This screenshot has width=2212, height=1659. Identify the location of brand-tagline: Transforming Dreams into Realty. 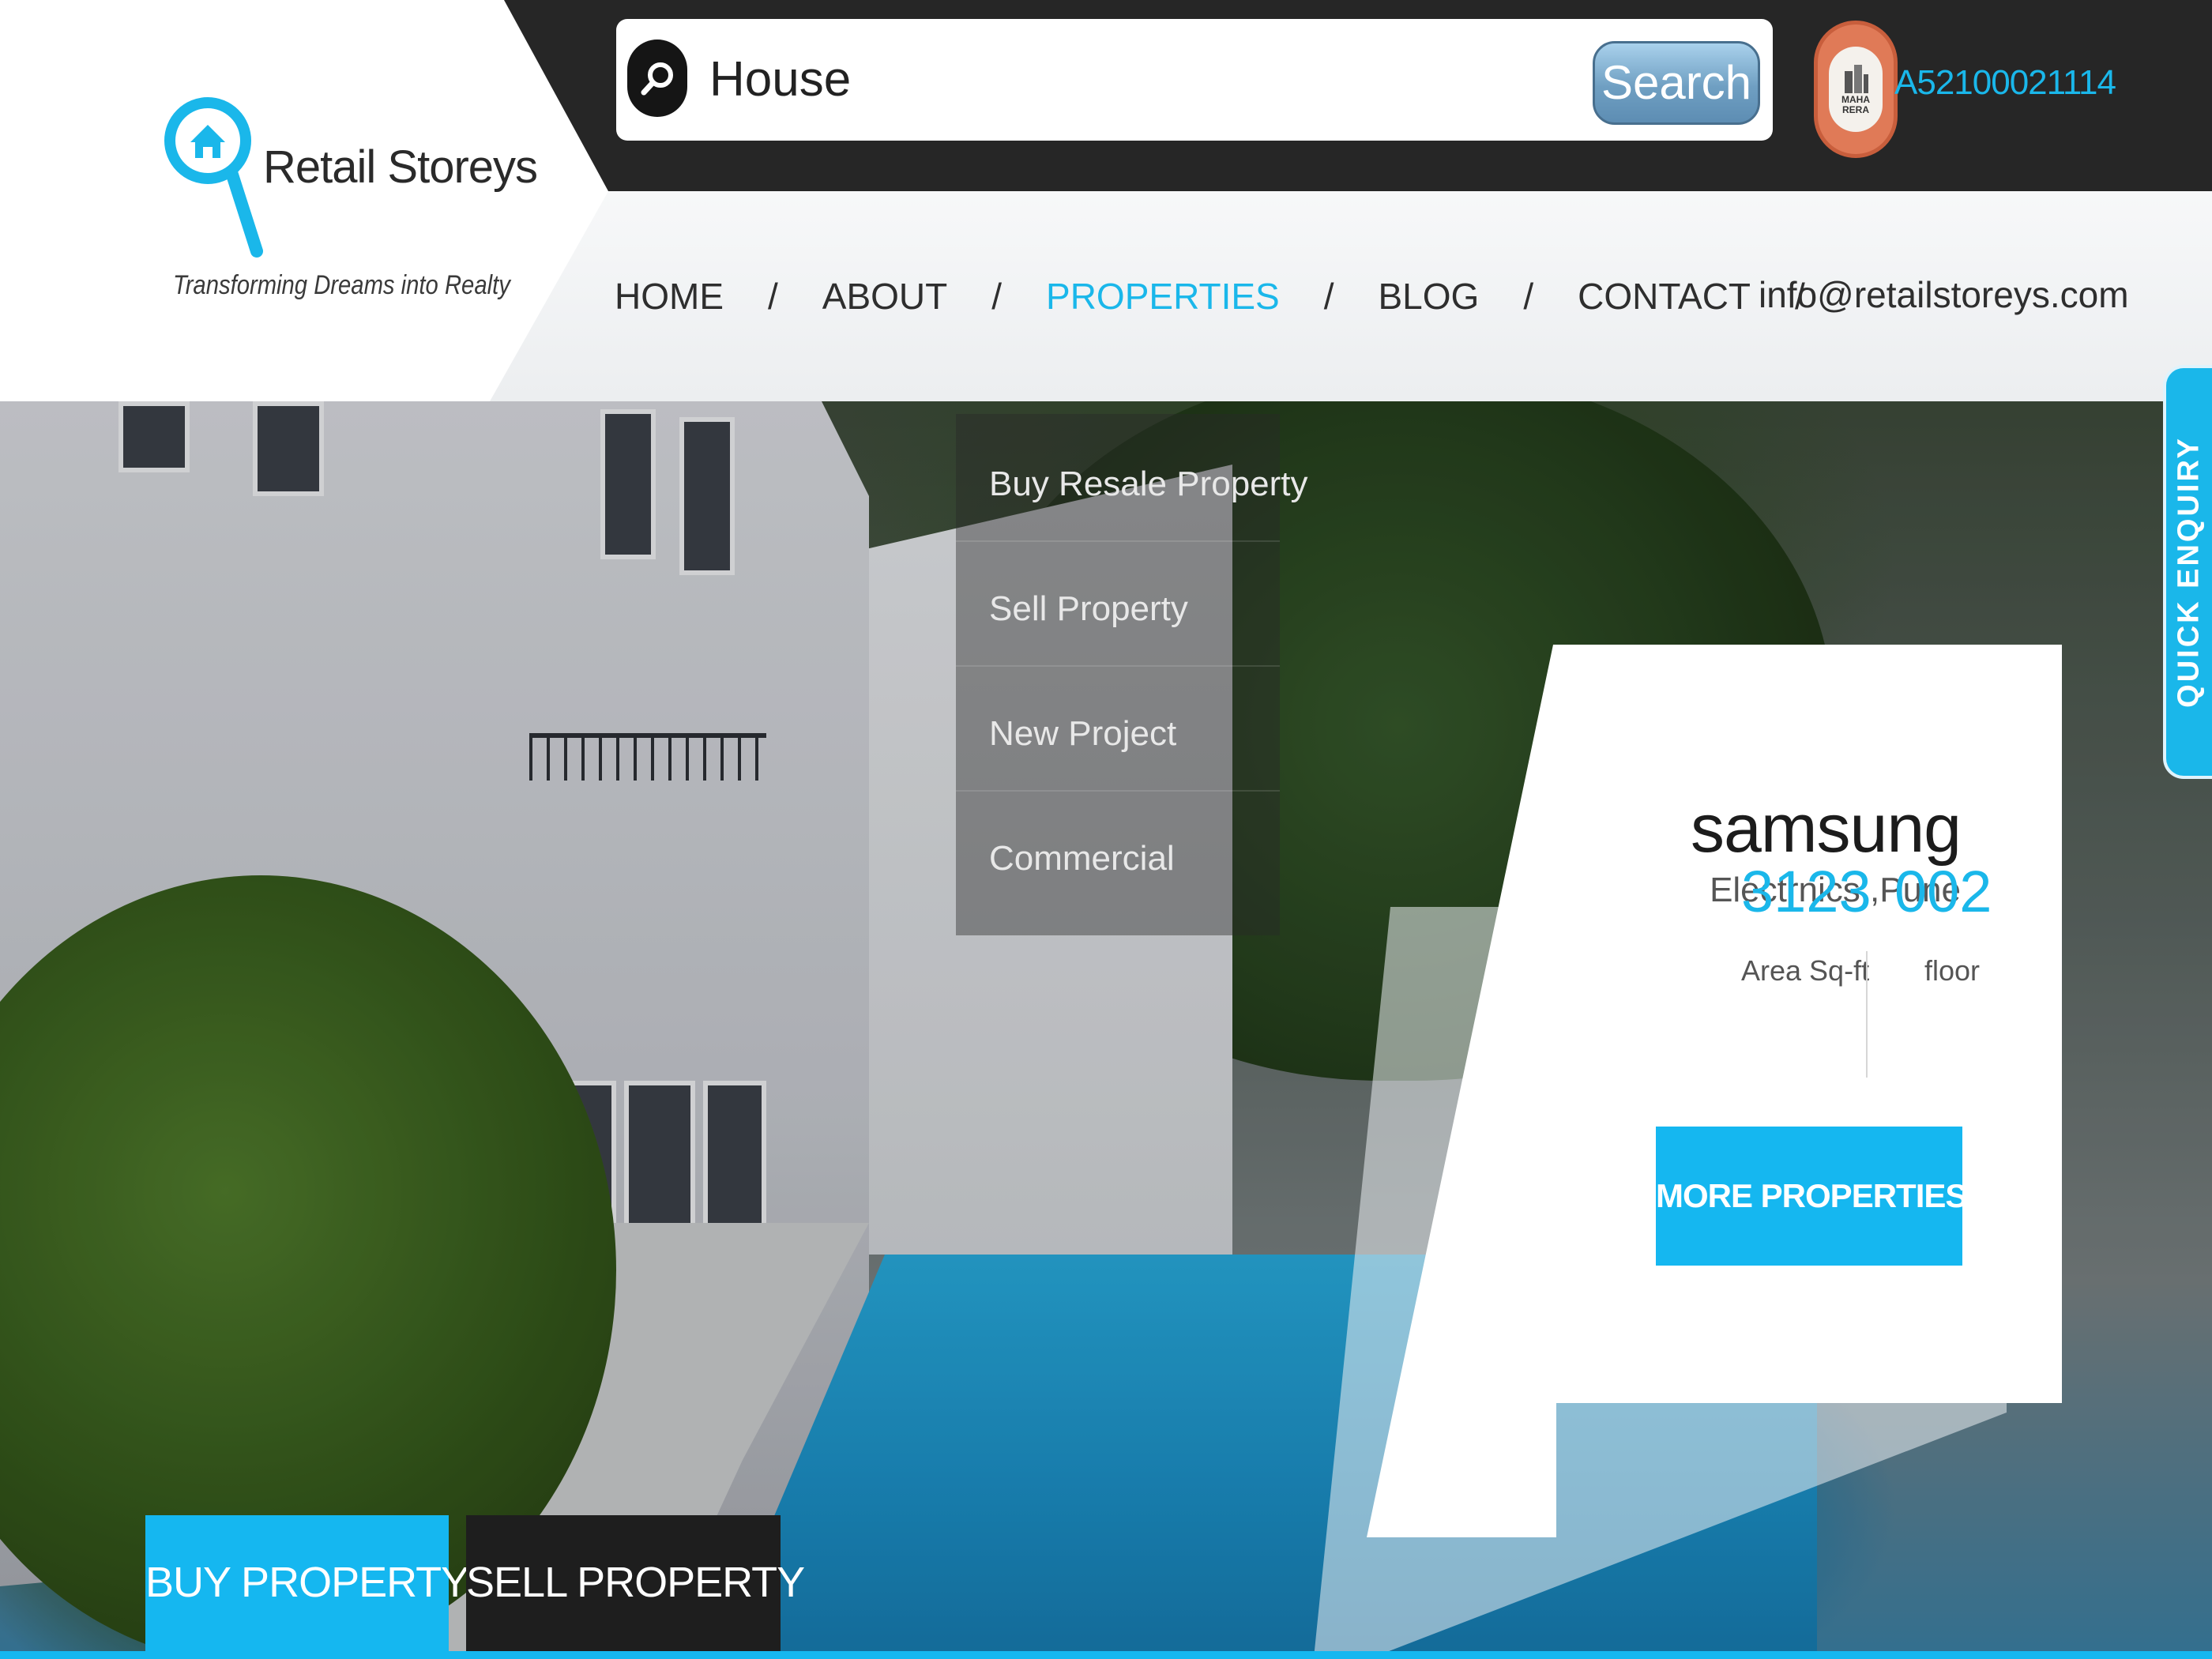
(341, 285).